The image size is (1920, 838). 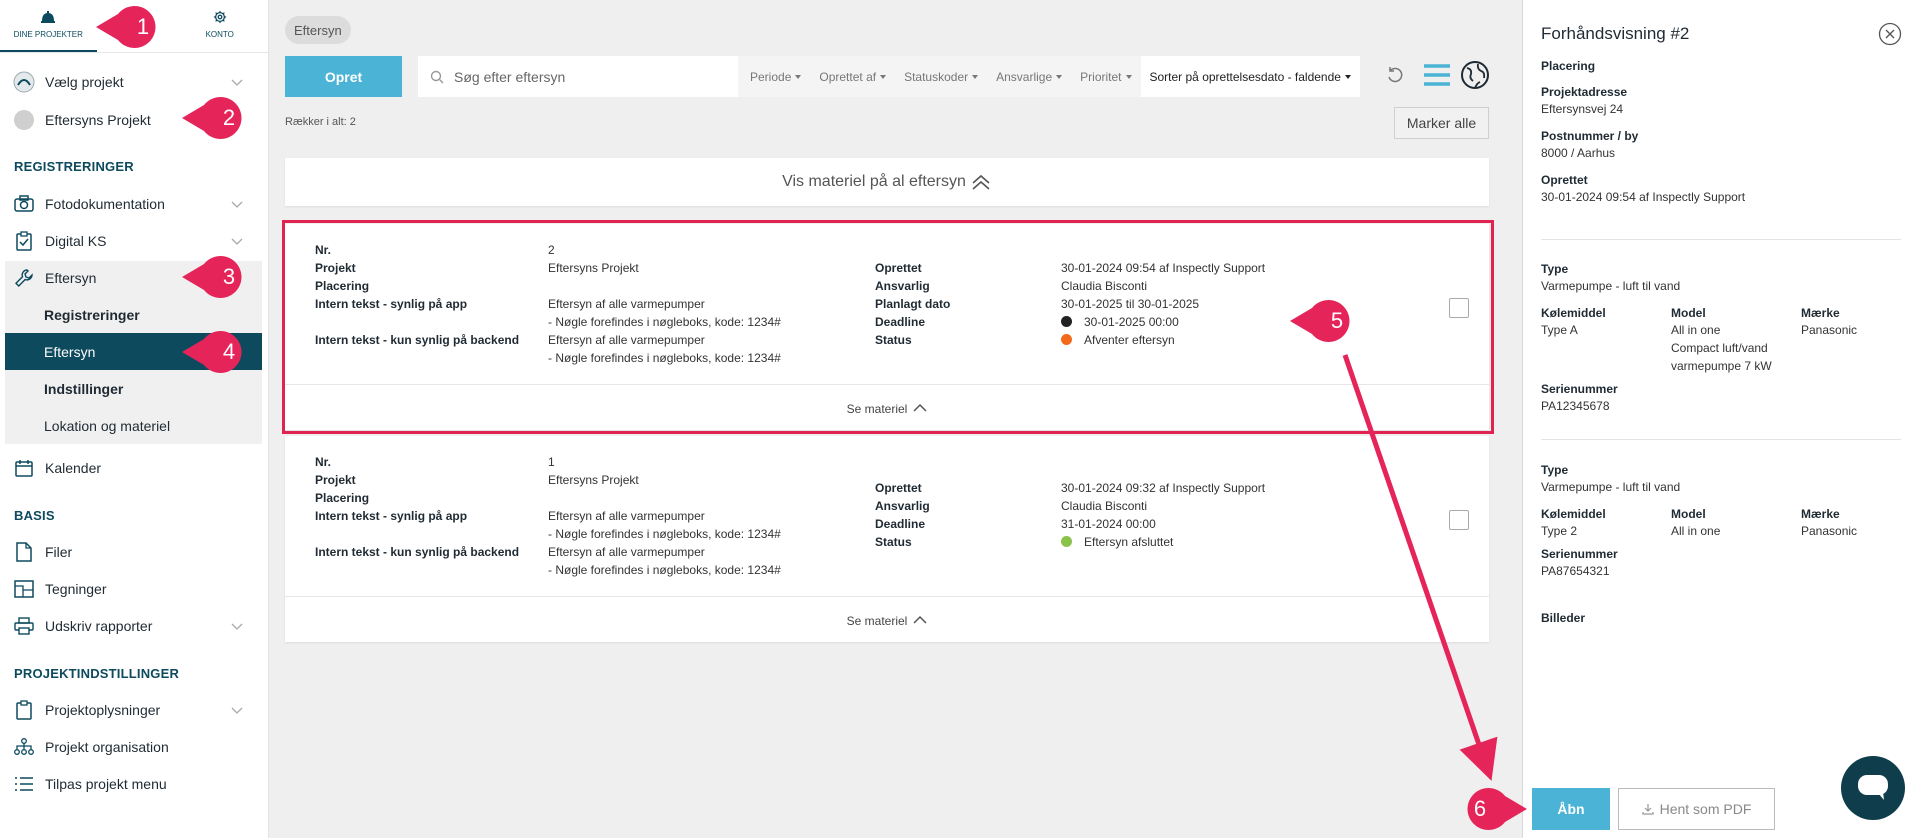 I want to click on mark-all-button: Marker alle, so click(x=1441, y=123).